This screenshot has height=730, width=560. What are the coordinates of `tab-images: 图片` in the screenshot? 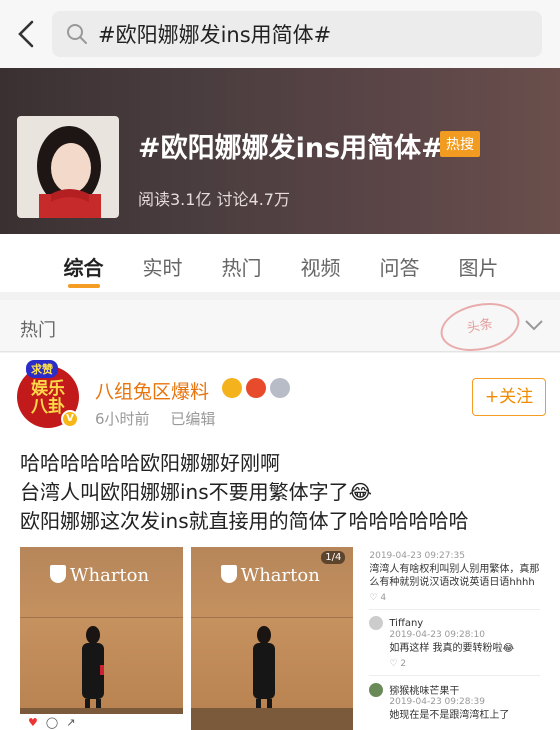 It's located at (478, 263).